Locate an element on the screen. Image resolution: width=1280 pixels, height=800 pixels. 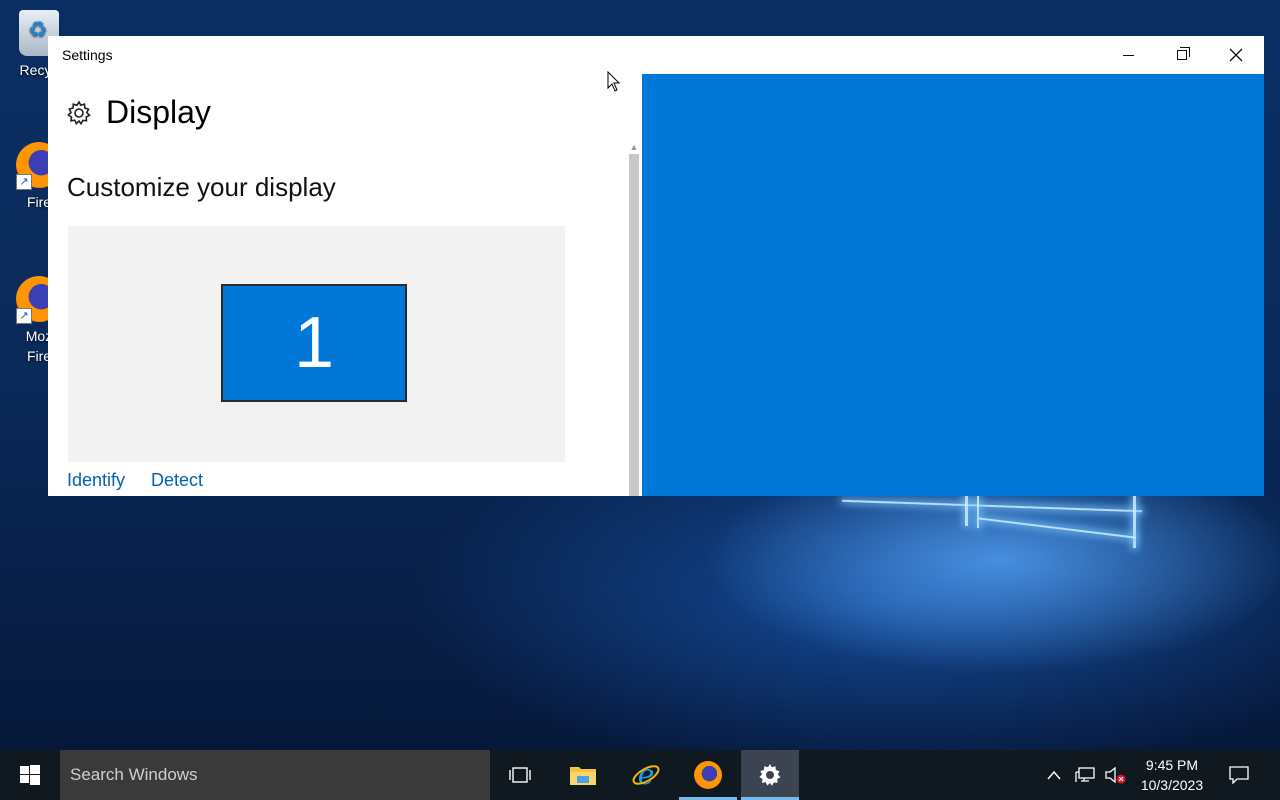
taskbar: Search Windows e 9:45 PM 10/3/2023 is located at coordinates (640, 775).